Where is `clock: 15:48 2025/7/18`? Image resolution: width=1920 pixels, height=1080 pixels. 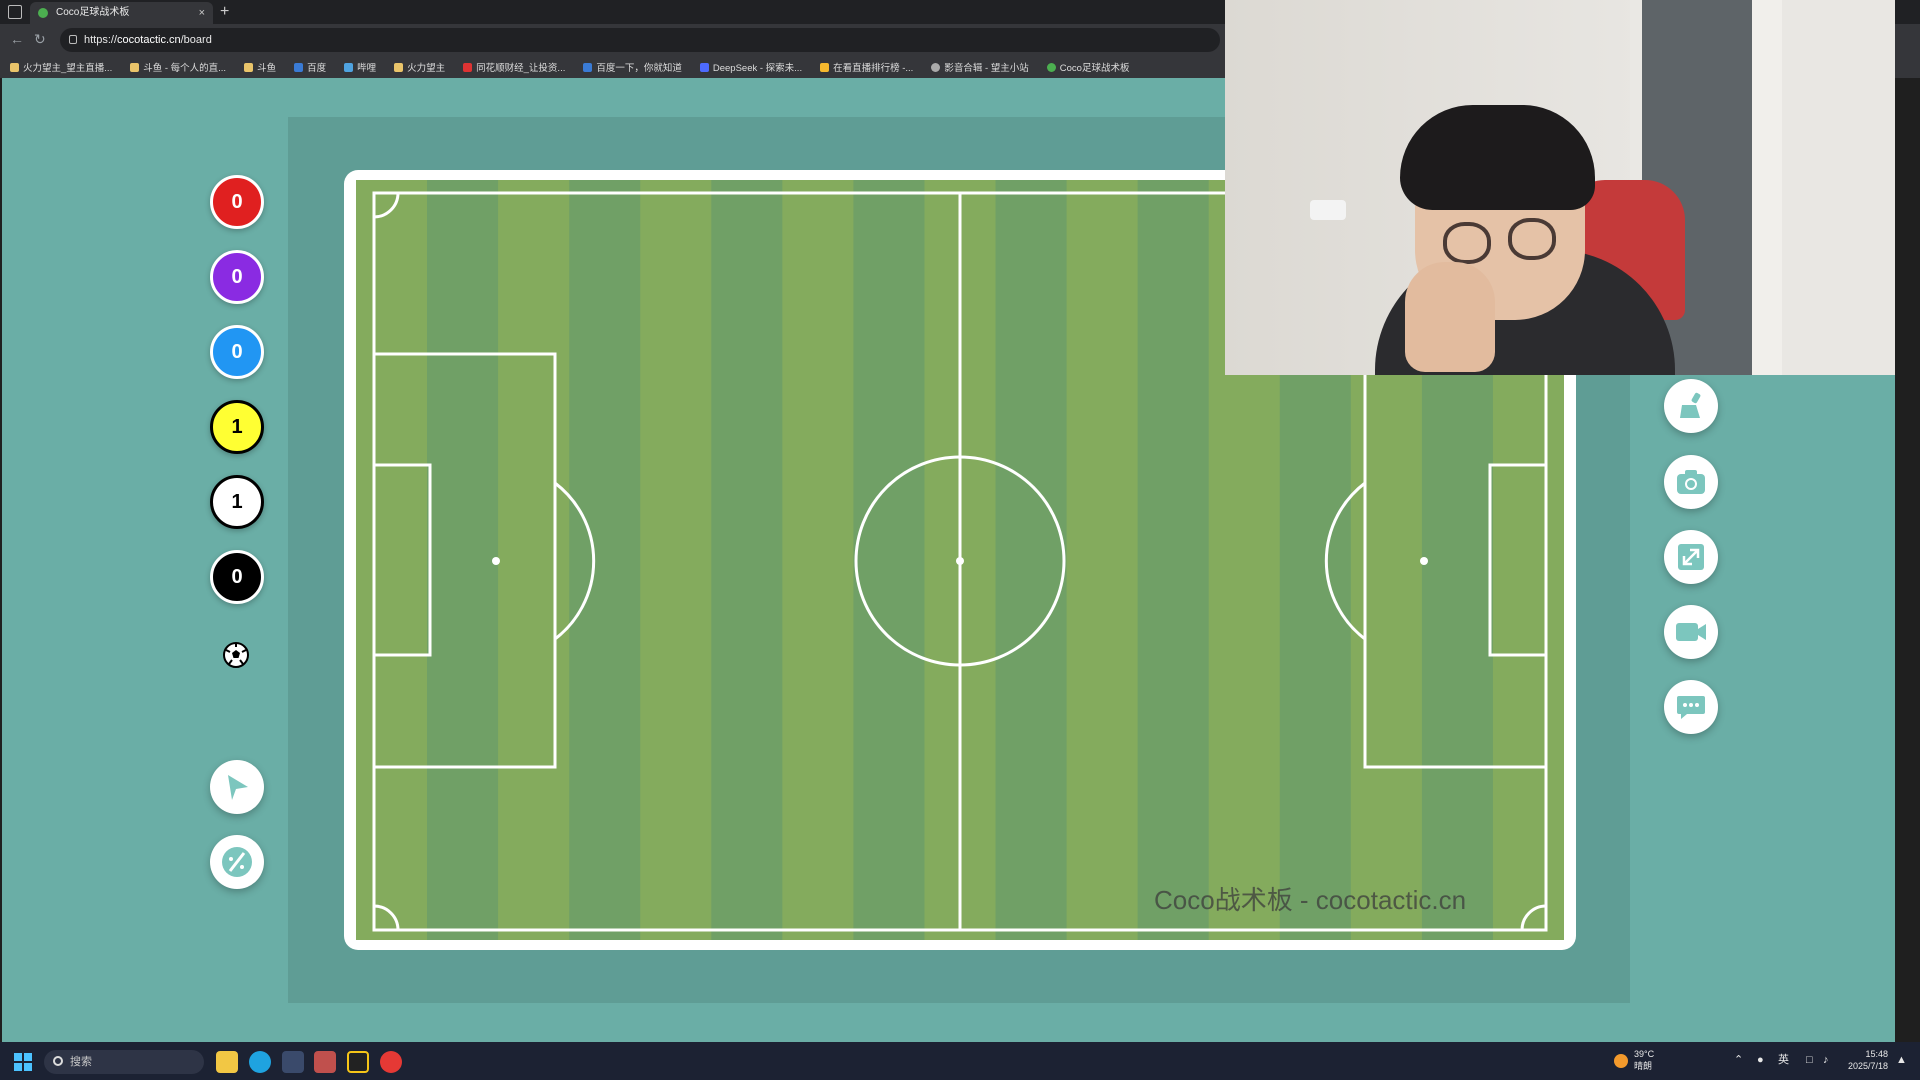 clock: 15:48 2025/7/18 is located at coordinates (1868, 1060).